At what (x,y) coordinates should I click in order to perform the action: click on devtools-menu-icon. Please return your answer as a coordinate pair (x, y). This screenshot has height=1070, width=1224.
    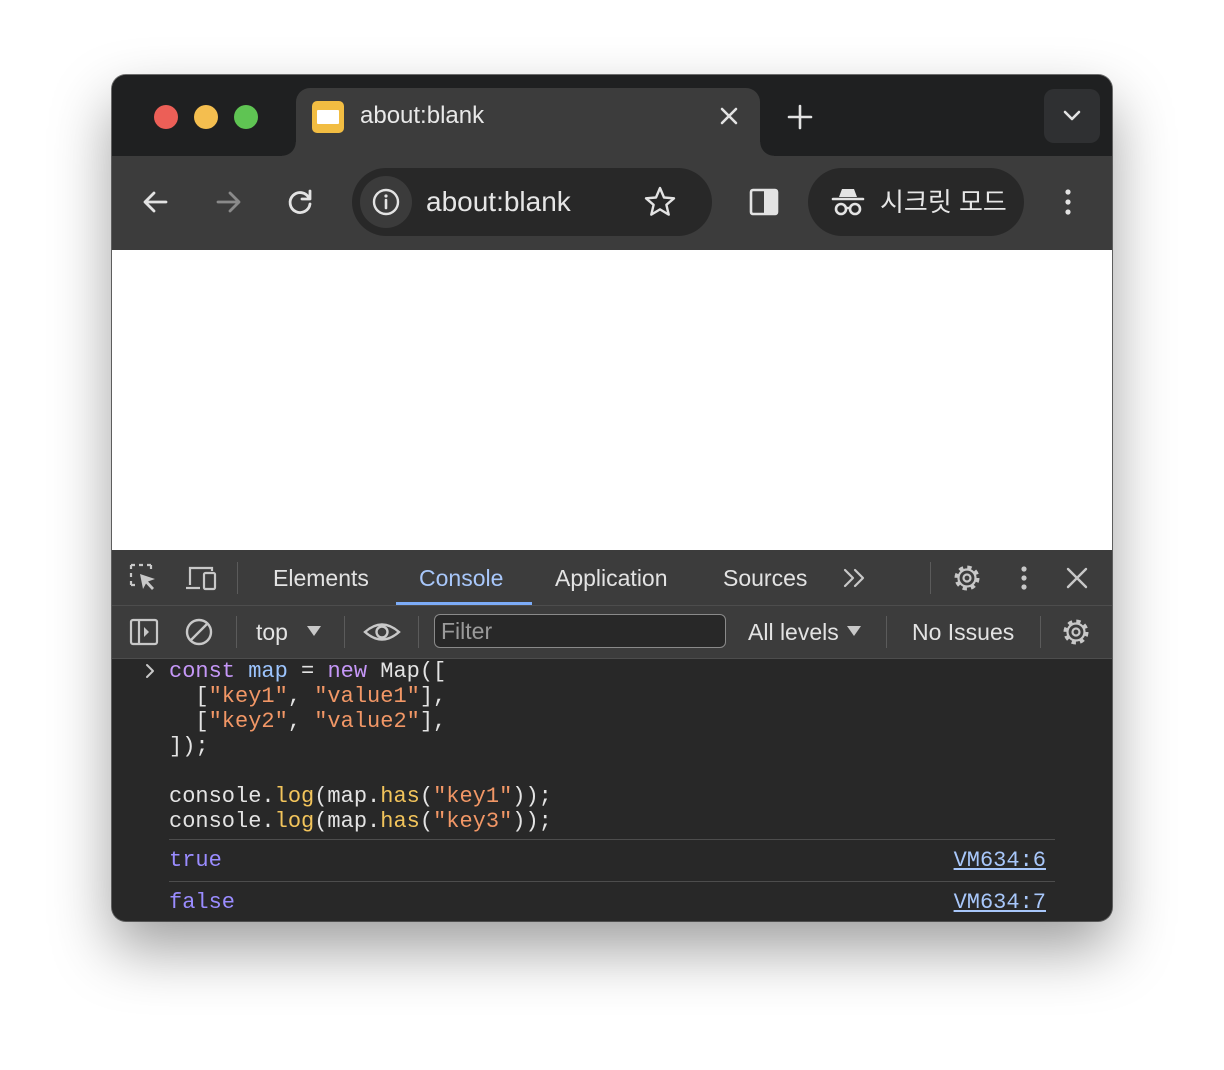
    Looking at the image, I should click on (1024, 578).